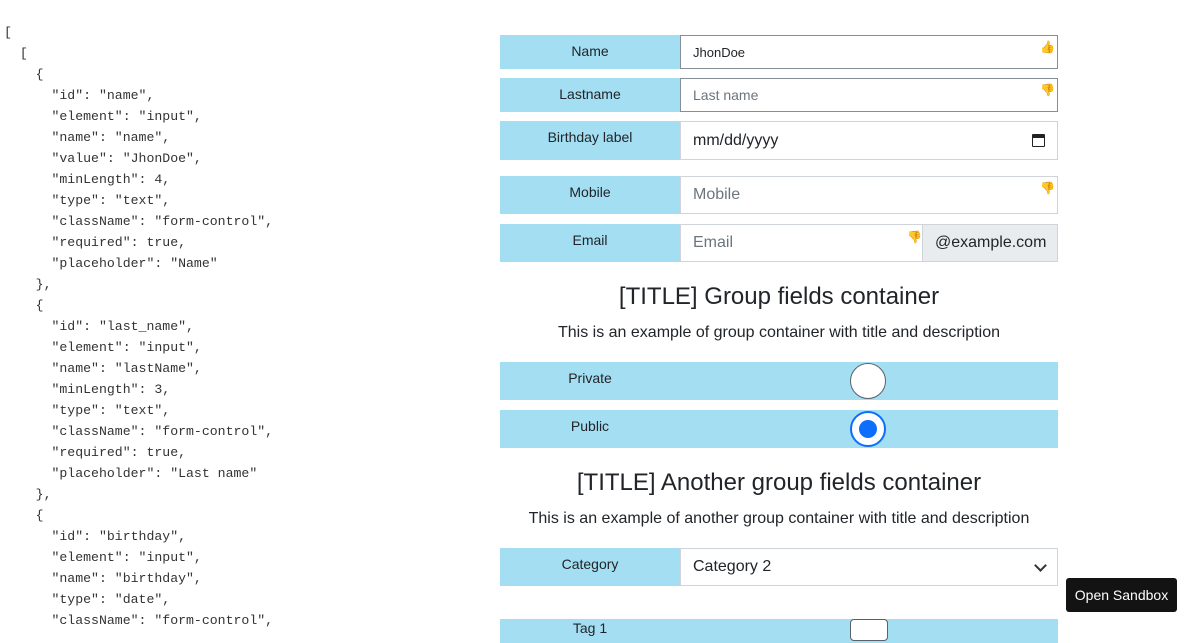 The width and height of the screenshot is (1200, 643). Describe the element at coordinates (779, 631) in the screenshot. I see `form-row-tag1: Tag 1` at that location.